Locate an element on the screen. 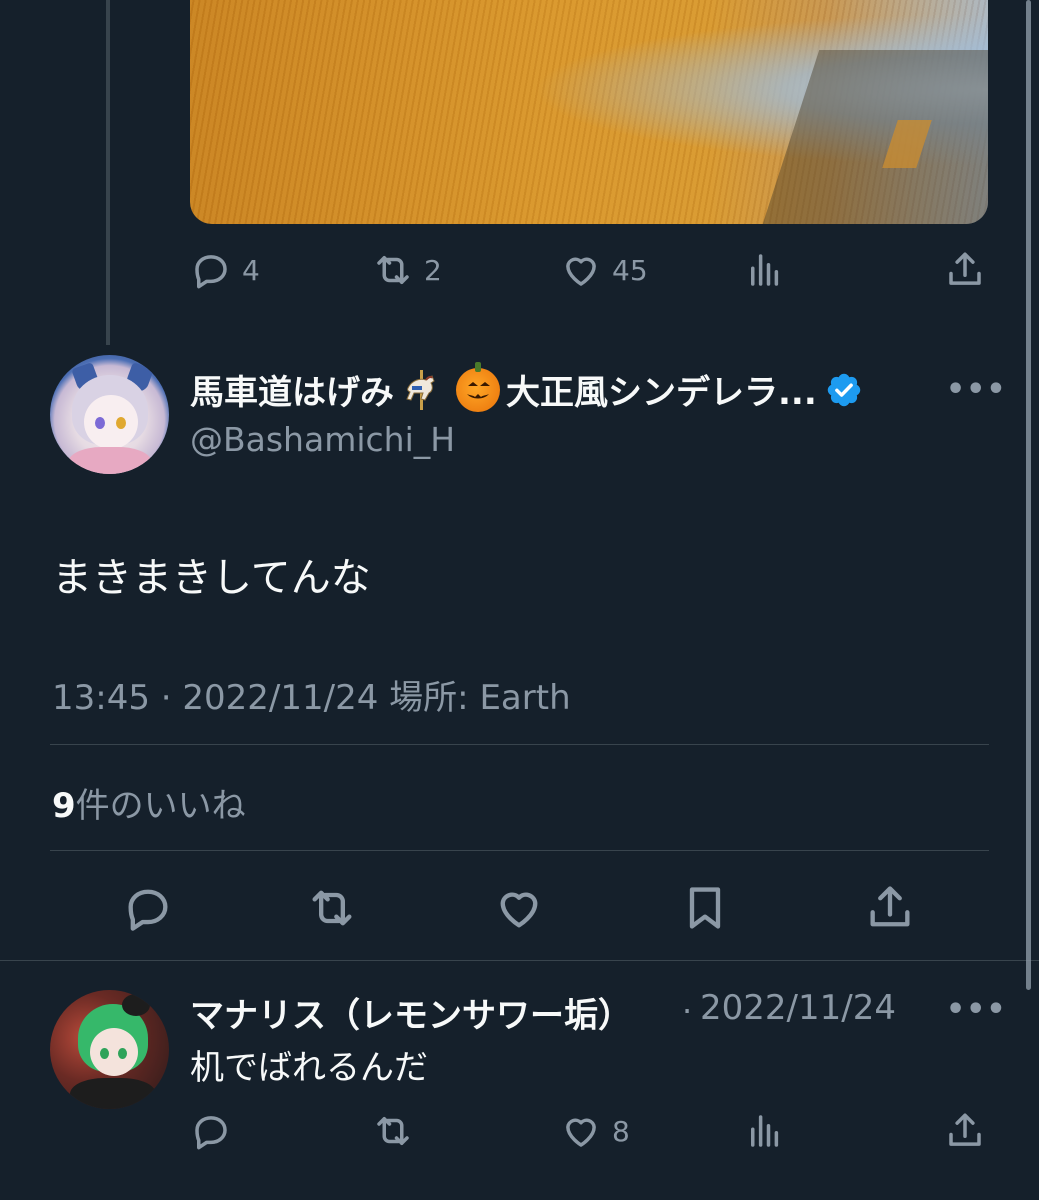 This screenshot has width=1039, height=1200. reply-button is located at coordinates (148, 910).